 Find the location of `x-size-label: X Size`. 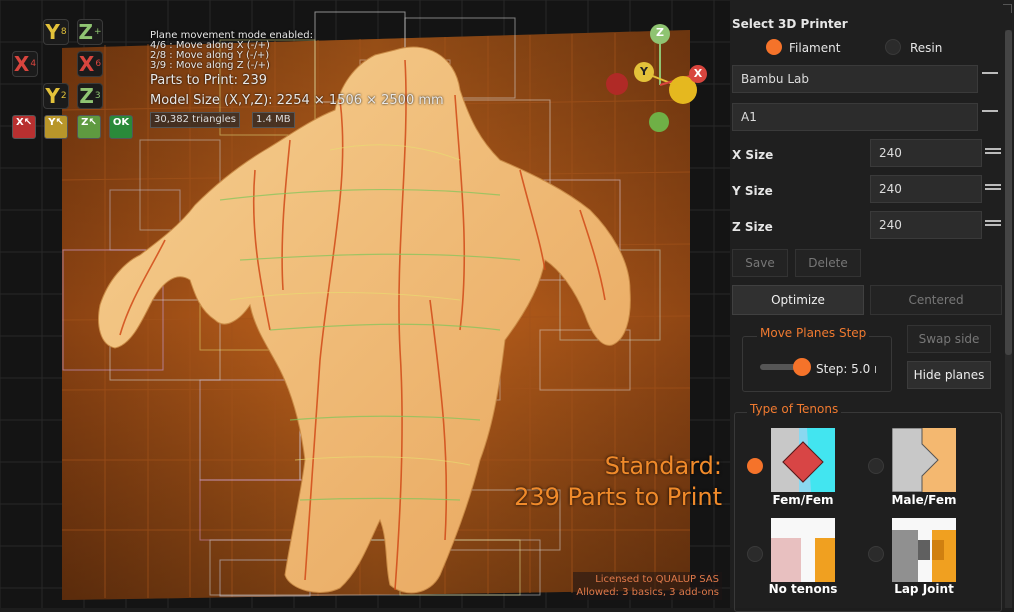

x-size-label: X Size is located at coordinates (753, 155).